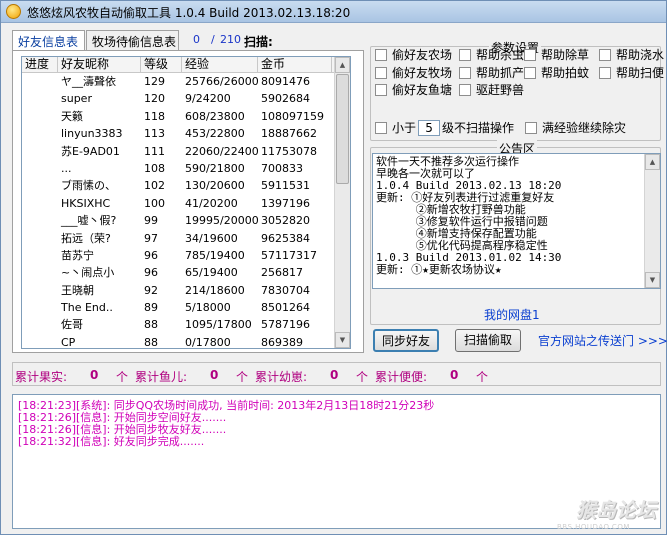  Describe the element at coordinates (289, 151) in the screenshot. I see `row-gold: 11753078` at that location.